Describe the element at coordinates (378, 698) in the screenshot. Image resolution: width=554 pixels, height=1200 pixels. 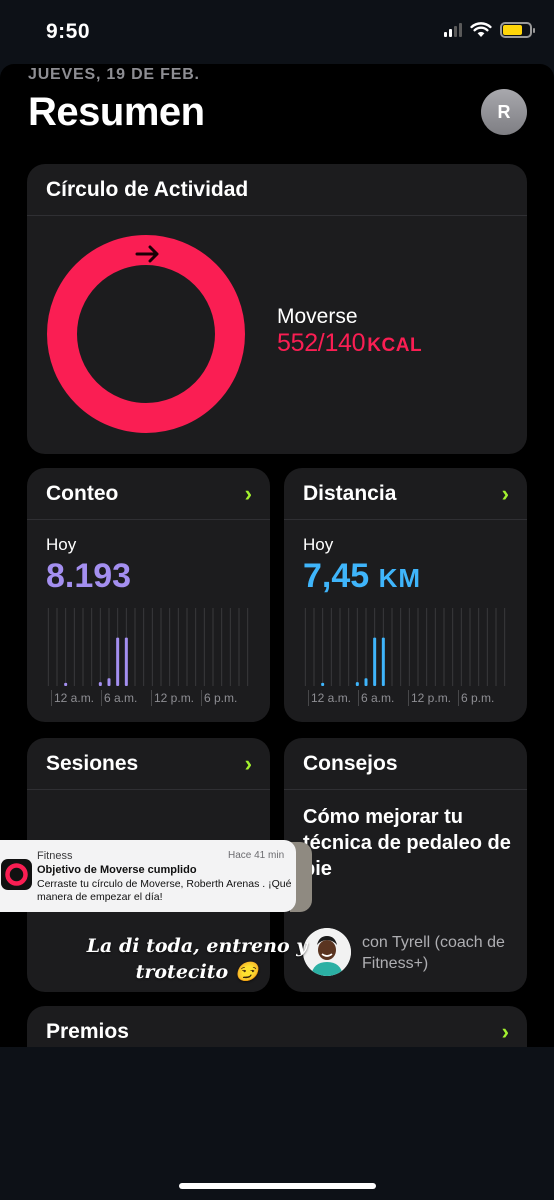
I see `distance-tick-1: 6 a.m.` at that location.